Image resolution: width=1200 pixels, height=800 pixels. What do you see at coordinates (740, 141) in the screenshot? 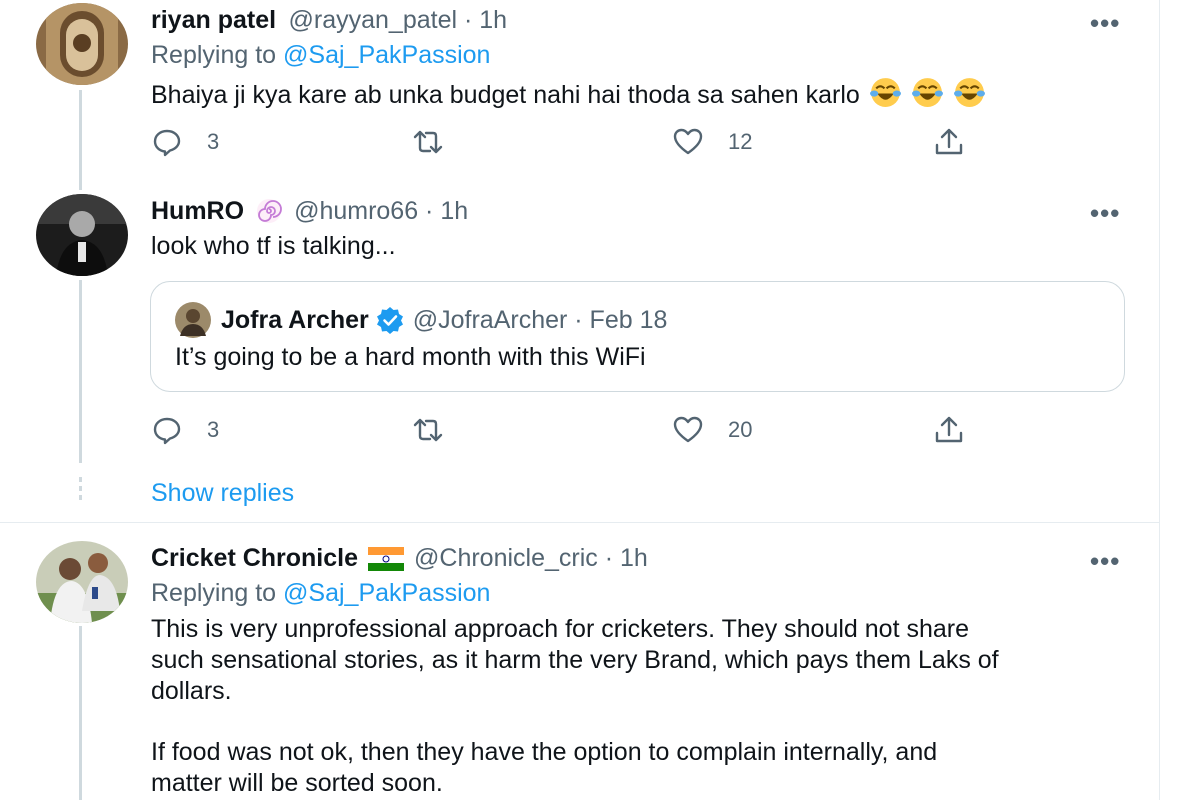
I see `like-count: 12` at bounding box center [740, 141].